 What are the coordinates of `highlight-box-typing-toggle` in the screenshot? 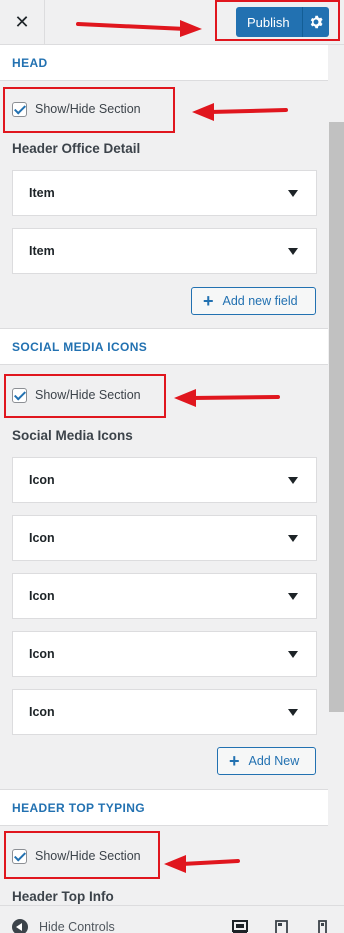 It's located at (82, 855).